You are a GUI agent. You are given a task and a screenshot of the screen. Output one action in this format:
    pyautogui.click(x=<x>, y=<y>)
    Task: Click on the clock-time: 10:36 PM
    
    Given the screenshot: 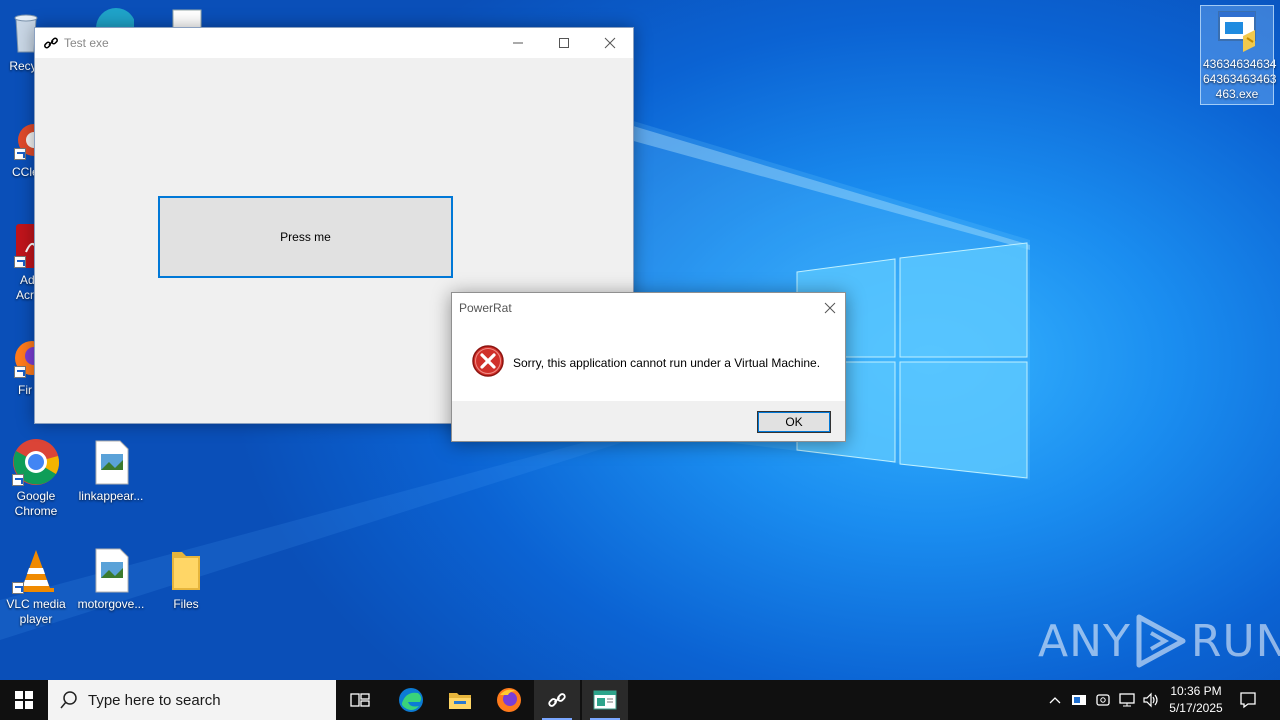 What is the action you would take?
    pyautogui.click(x=1196, y=691)
    